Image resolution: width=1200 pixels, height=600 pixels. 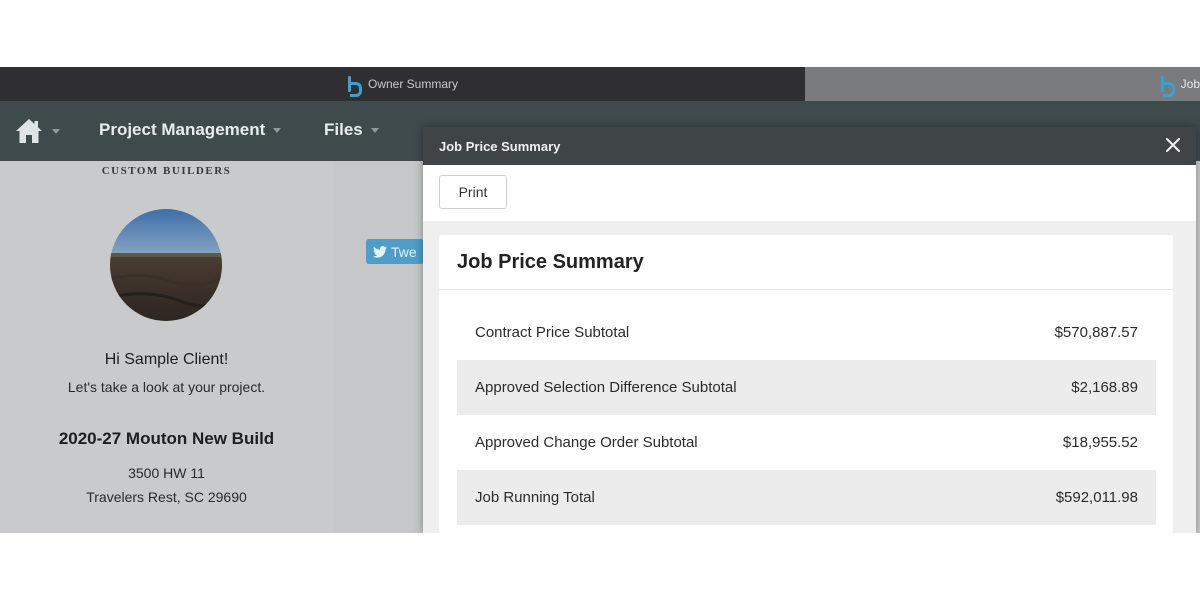 I want to click on tweet-label: Twe, so click(x=404, y=251).